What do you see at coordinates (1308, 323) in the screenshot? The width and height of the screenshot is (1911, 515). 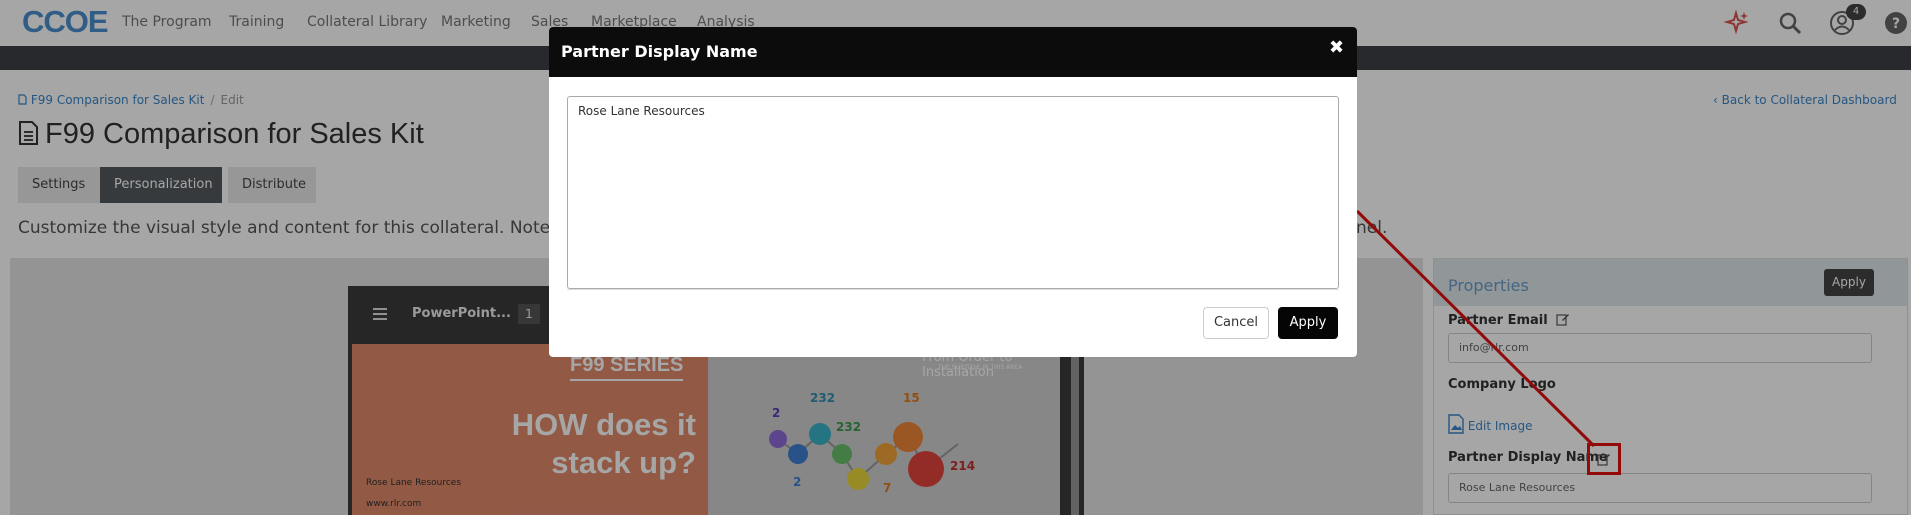 I see `apply-button: Apply` at bounding box center [1308, 323].